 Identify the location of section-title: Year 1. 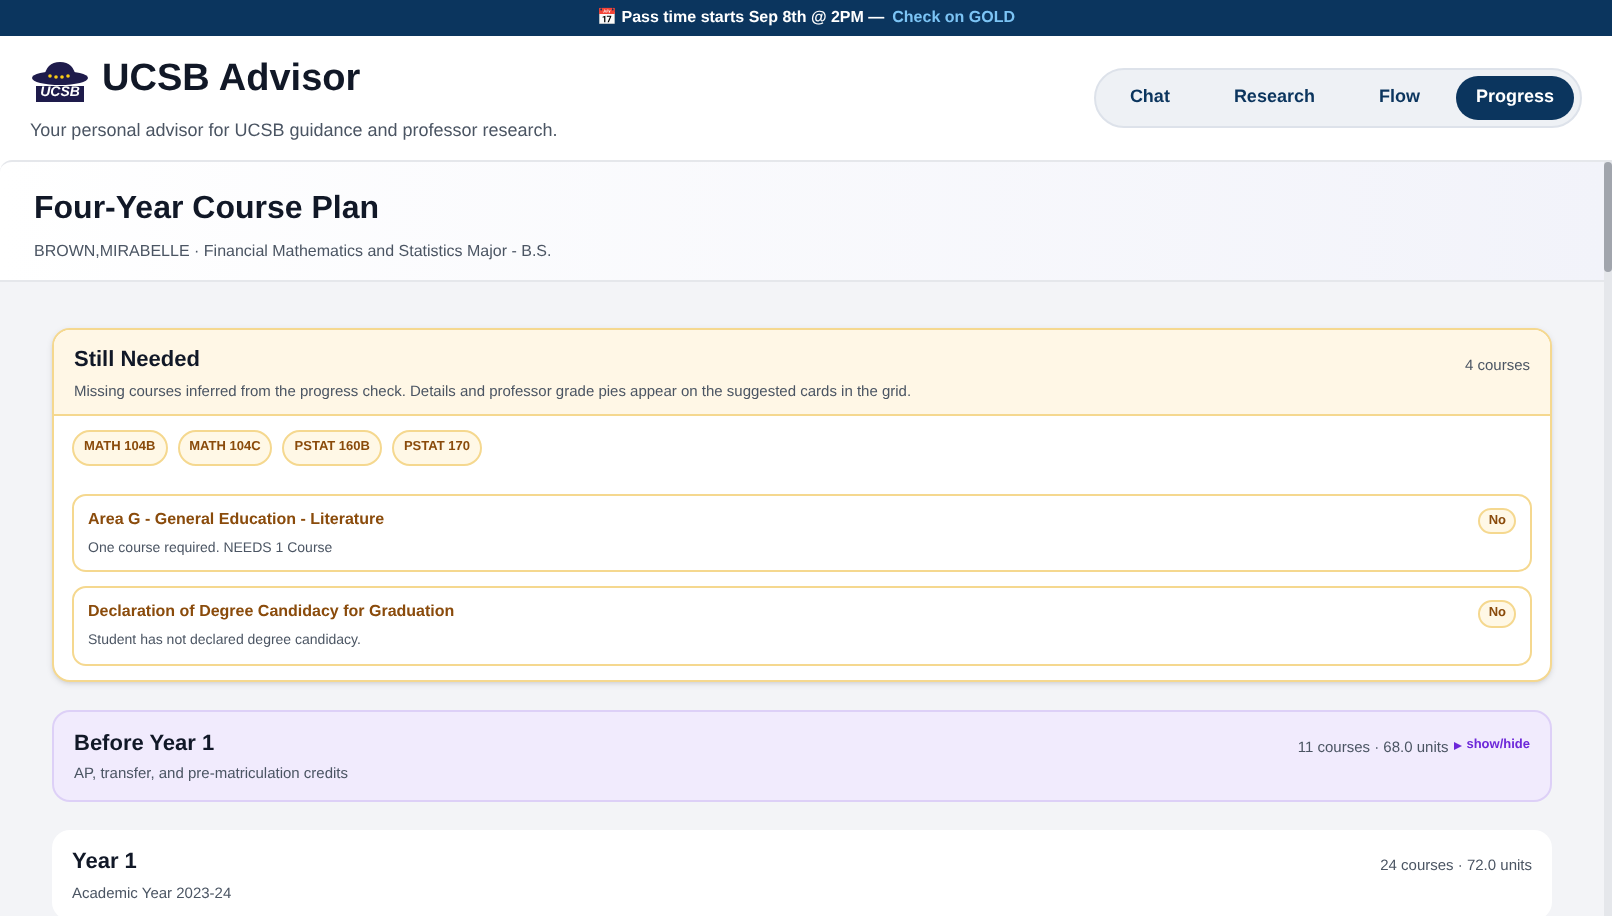
(105, 863).